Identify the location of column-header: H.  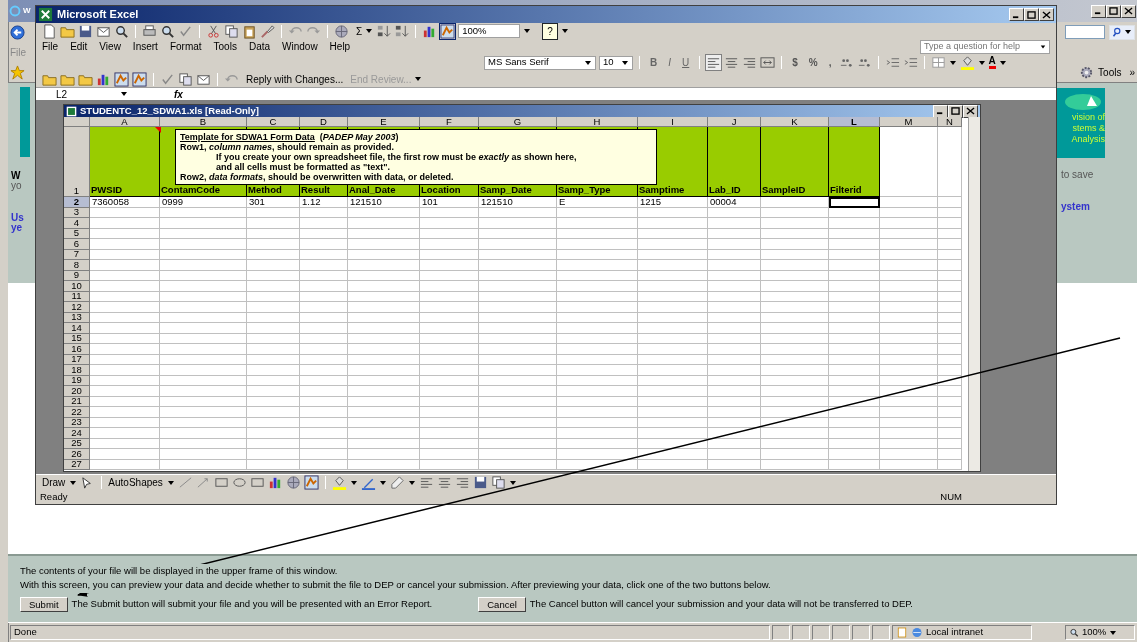
(597, 122).